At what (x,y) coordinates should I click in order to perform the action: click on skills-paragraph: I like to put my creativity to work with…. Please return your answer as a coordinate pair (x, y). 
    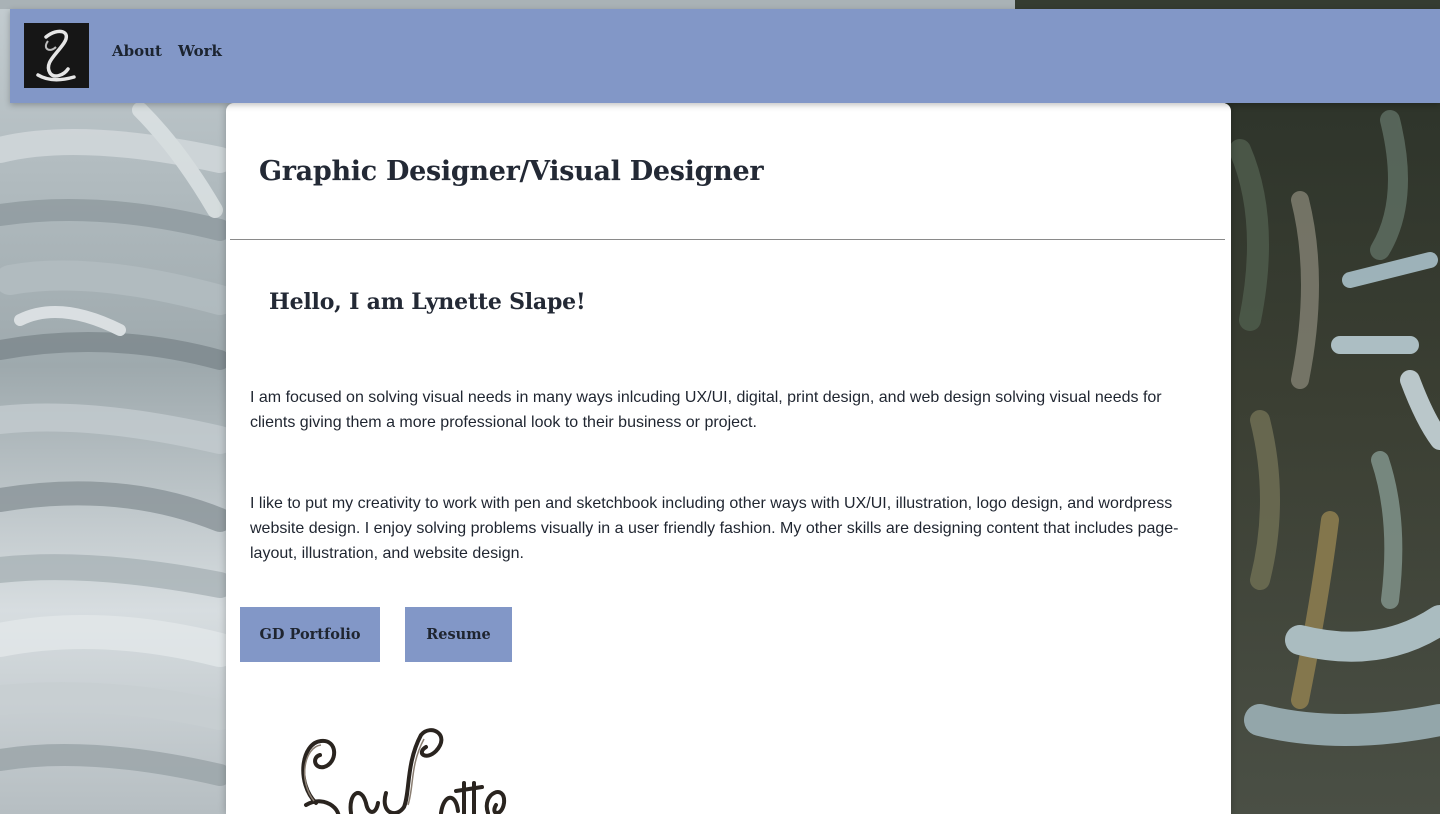
    Looking at the image, I should click on (714, 528).